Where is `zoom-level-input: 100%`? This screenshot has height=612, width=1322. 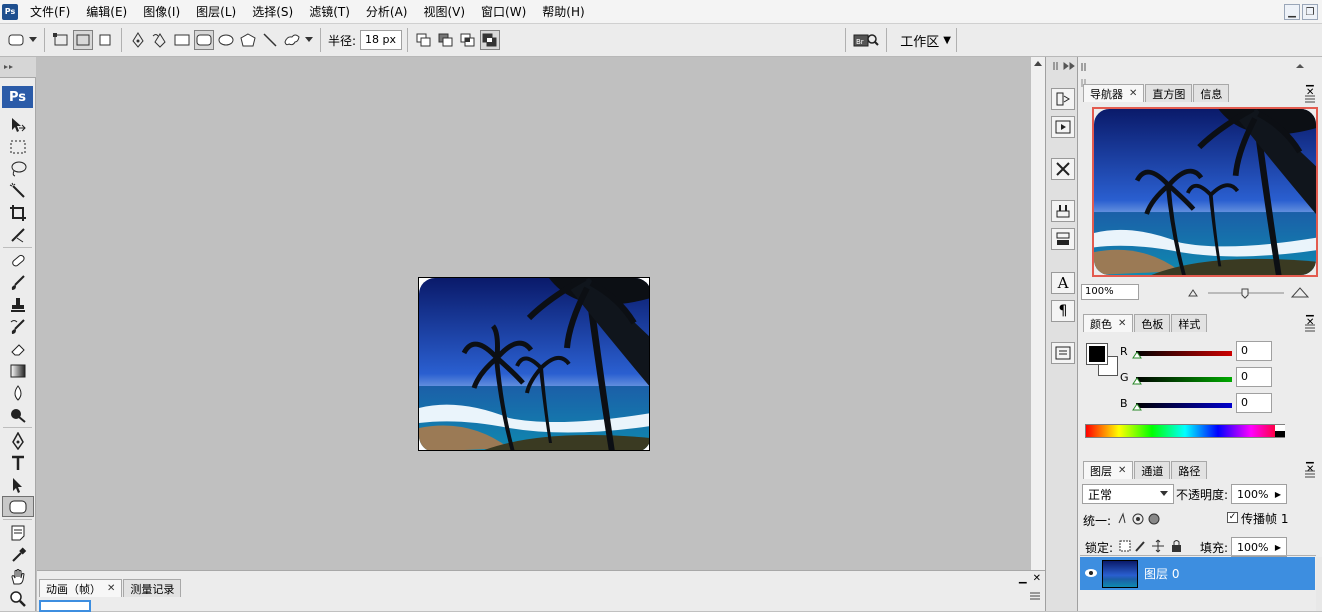
zoom-level-input: 100% is located at coordinates (1110, 292).